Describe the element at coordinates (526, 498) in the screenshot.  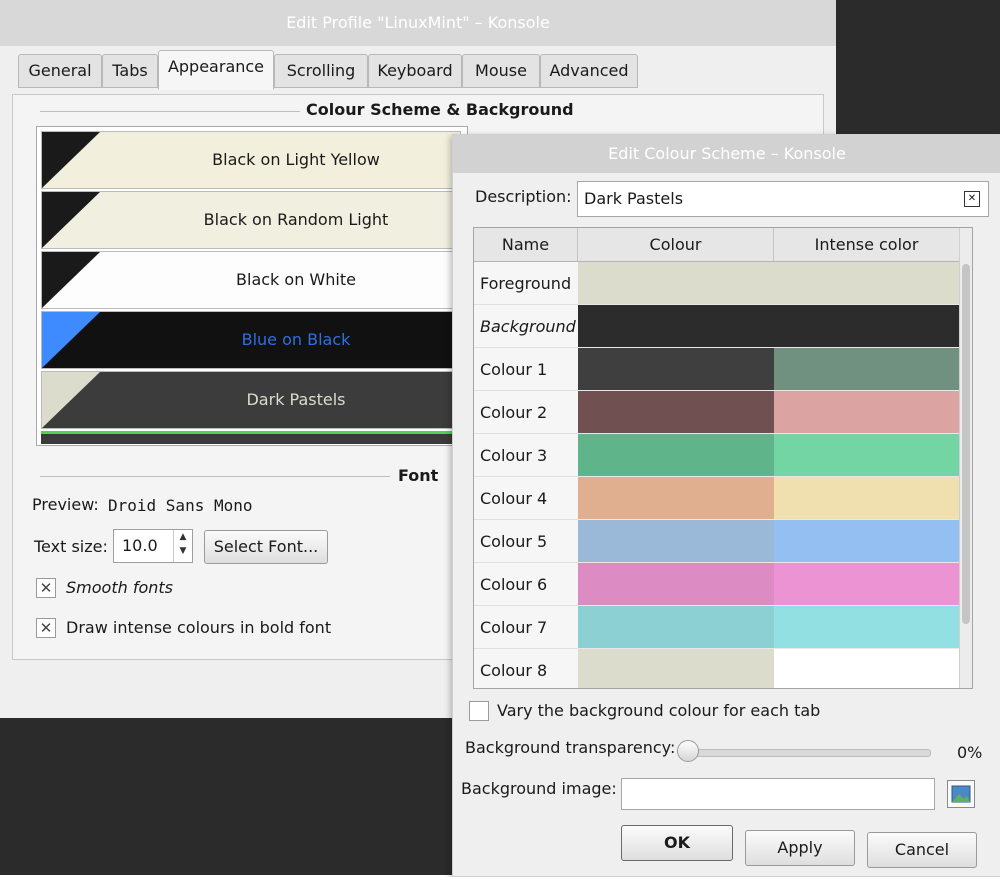
I see `colour-row-name: Colour 4` at that location.